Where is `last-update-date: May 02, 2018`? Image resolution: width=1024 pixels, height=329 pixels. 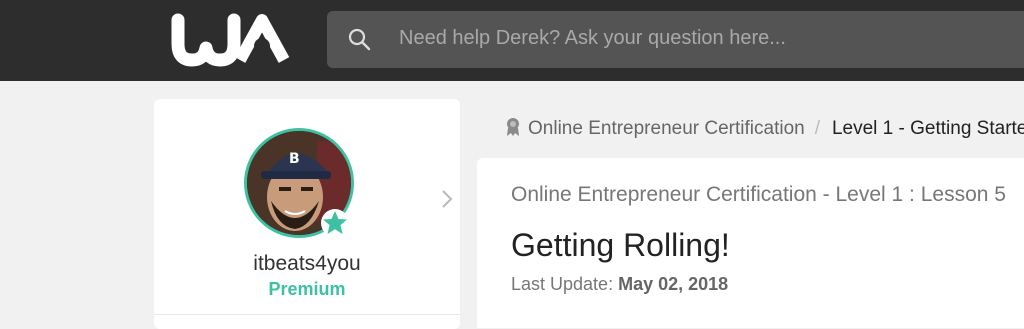 last-update-date: May 02, 2018 is located at coordinates (673, 284).